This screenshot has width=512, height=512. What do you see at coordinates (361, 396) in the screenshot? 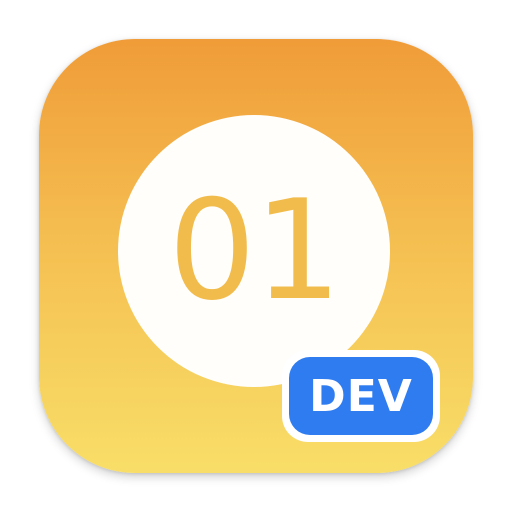
I see `dev-badge: DEV` at bounding box center [361, 396].